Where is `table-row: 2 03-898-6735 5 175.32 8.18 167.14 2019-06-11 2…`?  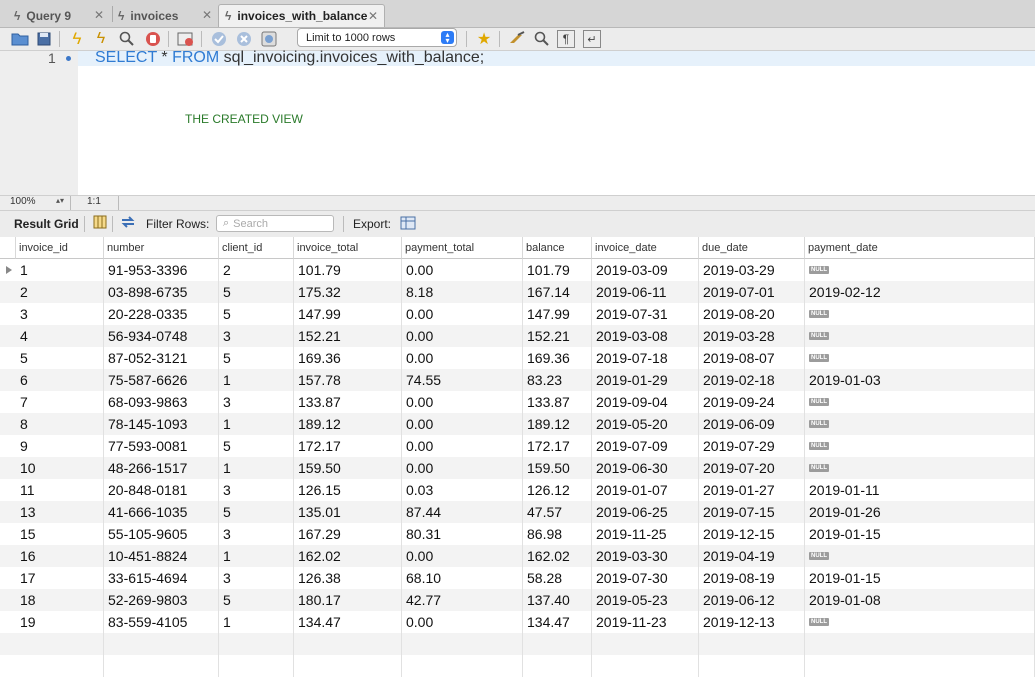 table-row: 2 03-898-6735 5 175.32 8.18 167.14 2019-06-11 2… is located at coordinates (517, 292).